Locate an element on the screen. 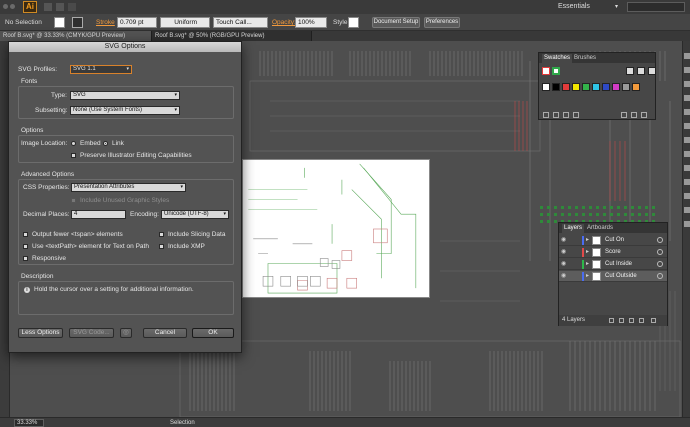 This screenshot has width=690, height=427. tab-roof-b-cmyk: Roof B.svg* @ 33.33% (CMYK/GPU Preview) is located at coordinates (76, 36).